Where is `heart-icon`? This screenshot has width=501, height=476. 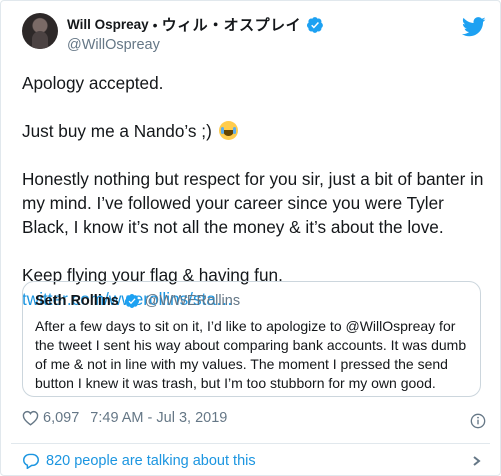 heart-icon is located at coordinates (30, 418).